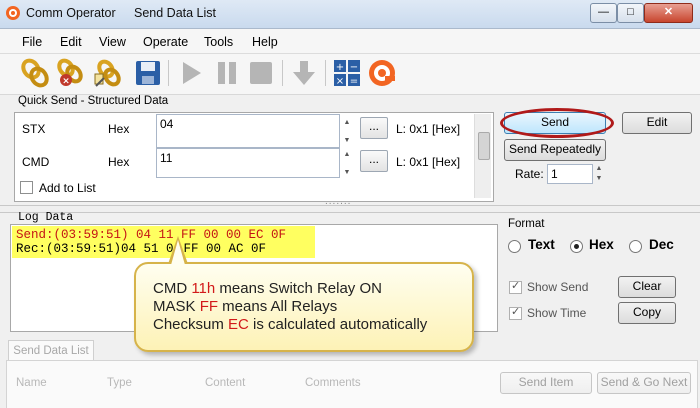  I want to click on send-and-go-next-button: Send & Go Next, so click(644, 383).